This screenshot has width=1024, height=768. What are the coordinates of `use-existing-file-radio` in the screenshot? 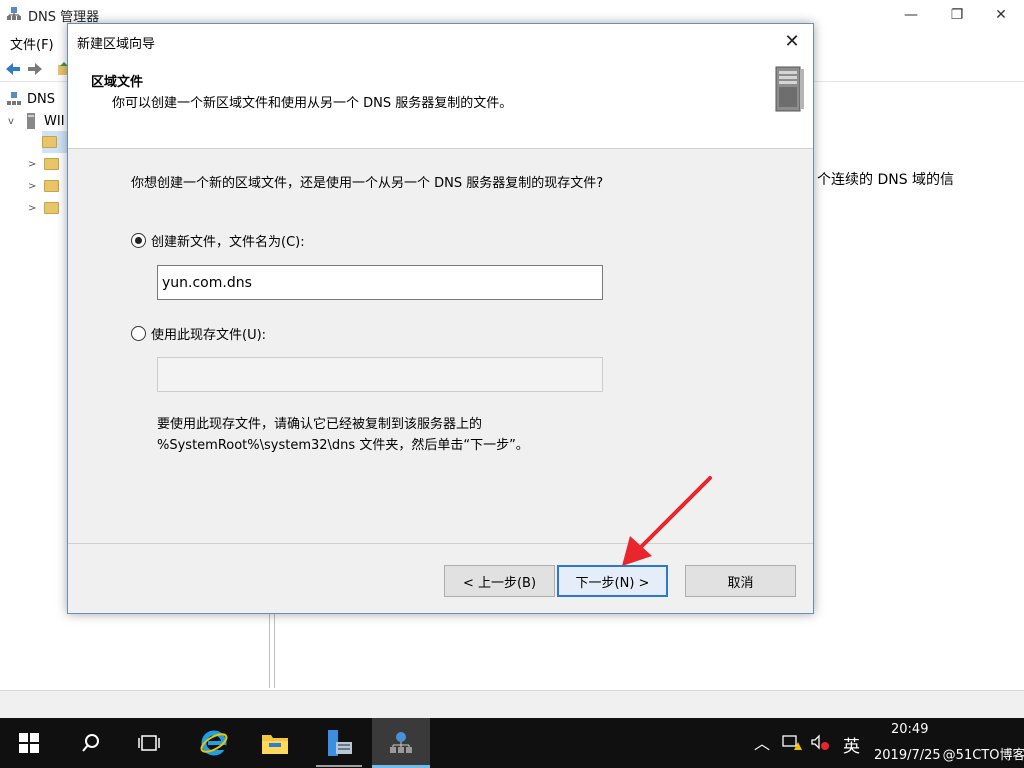 It's located at (138, 333).